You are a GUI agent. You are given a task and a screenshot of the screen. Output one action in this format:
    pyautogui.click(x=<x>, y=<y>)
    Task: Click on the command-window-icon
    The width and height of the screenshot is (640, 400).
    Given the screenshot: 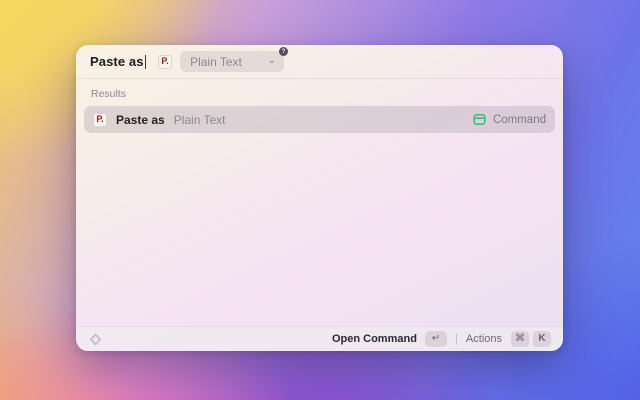 What is the action you would take?
    pyautogui.click(x=479, y=119)
    